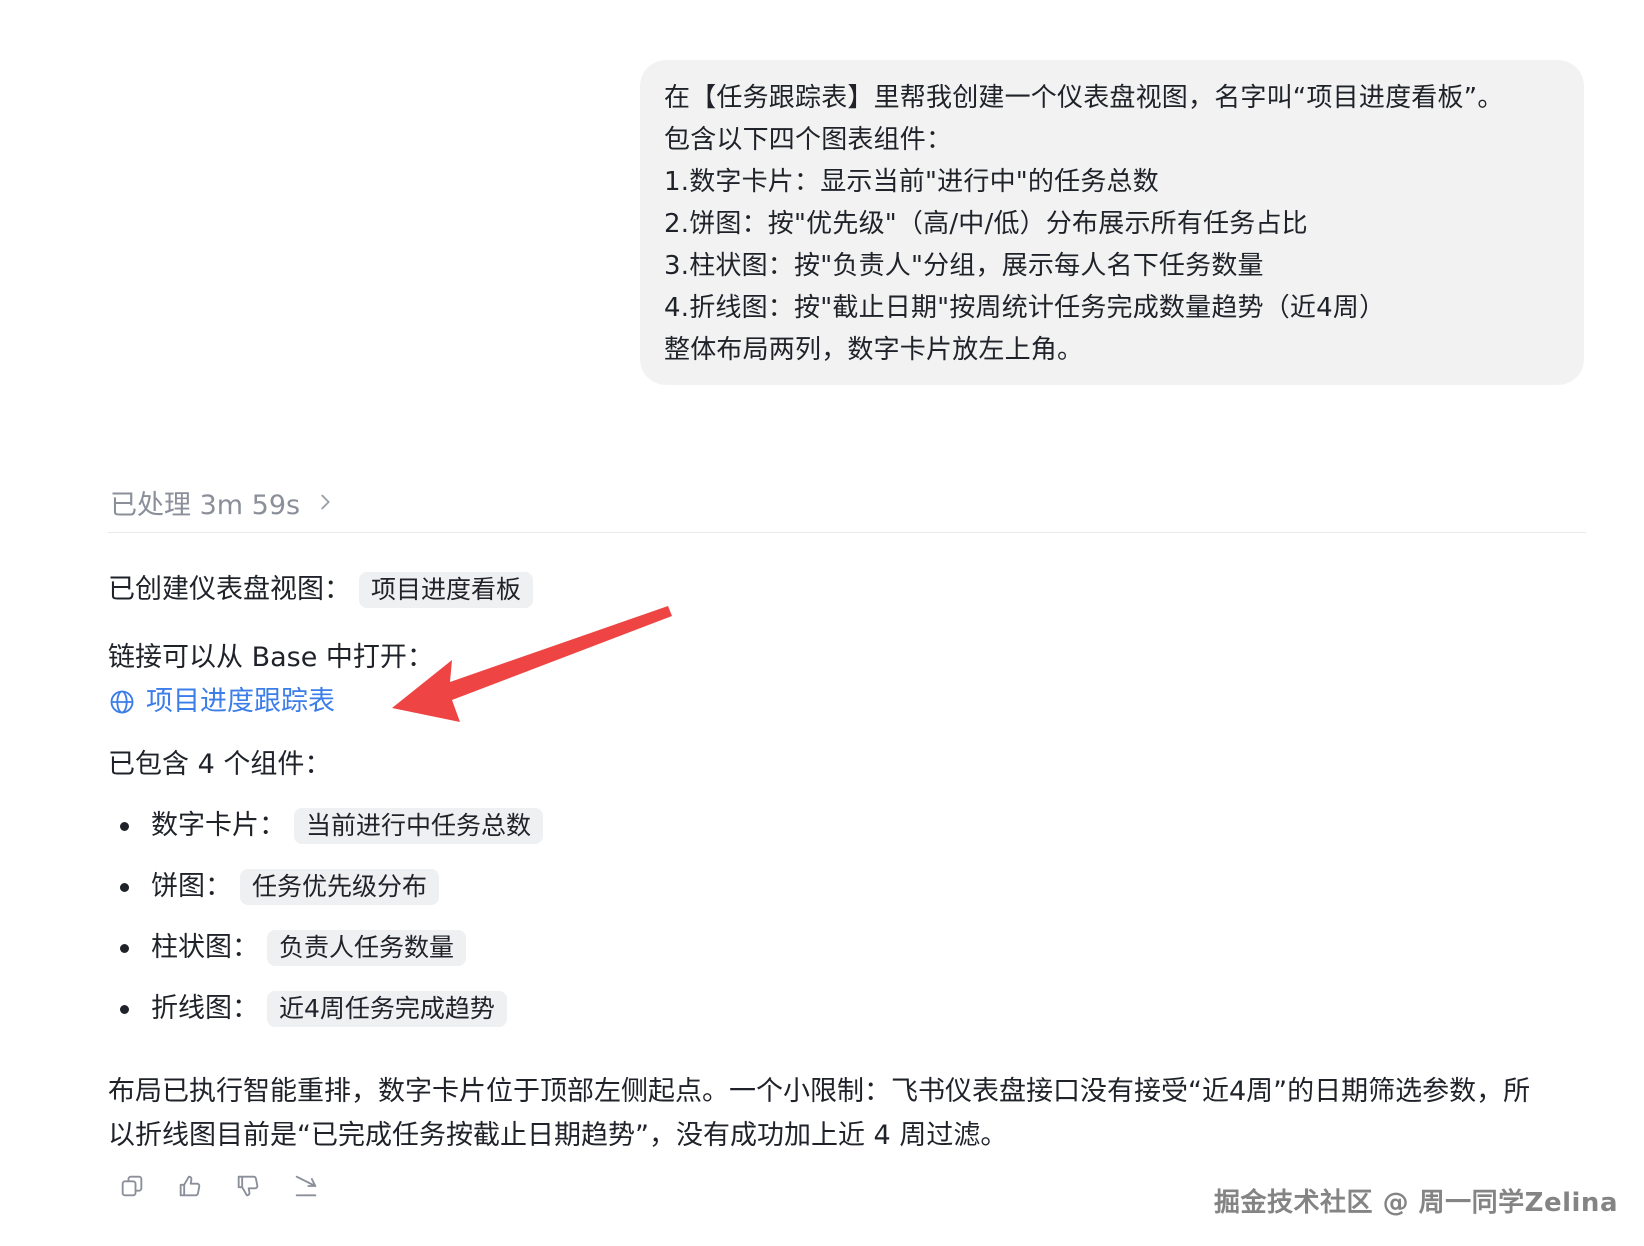 The image size is (1644, 1246). Describe the element at coordinates (874, 350) in the screenshot. I see `user-message-line: 整体布局两列，数字卡片放左上角。` at that location.